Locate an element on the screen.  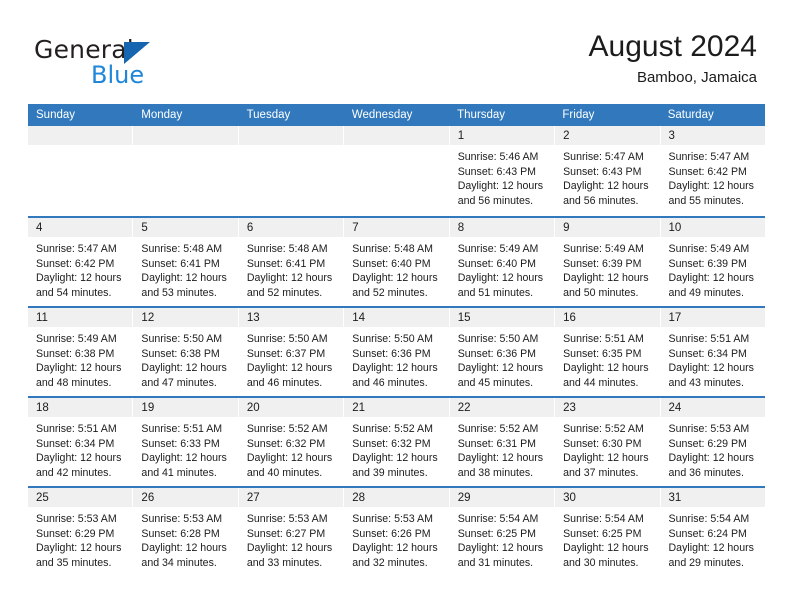
day-number-strip: 3 is located at coordinates (712, 135).